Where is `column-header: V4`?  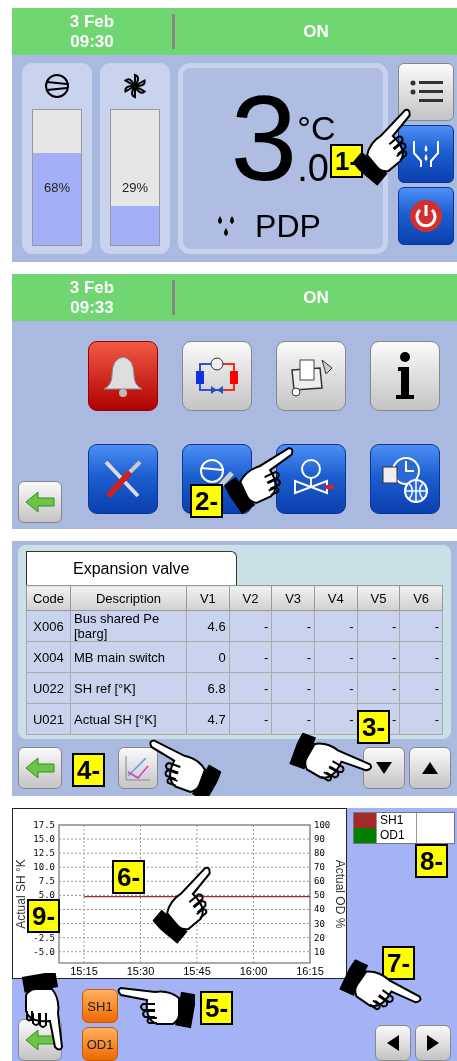 column-header: V4 is located at coordinates (336, 598).